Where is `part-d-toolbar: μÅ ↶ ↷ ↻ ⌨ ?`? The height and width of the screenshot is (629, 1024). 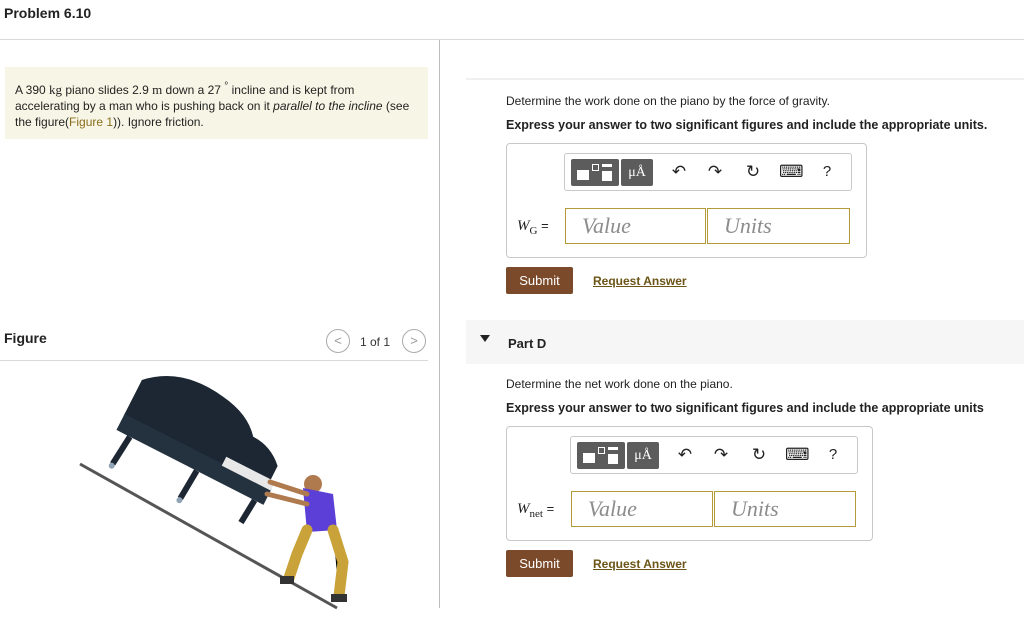 part-d-toolbar: μÅ ↶ ↷ ↻ ⌨ ? is located at coordinates (714, 455).